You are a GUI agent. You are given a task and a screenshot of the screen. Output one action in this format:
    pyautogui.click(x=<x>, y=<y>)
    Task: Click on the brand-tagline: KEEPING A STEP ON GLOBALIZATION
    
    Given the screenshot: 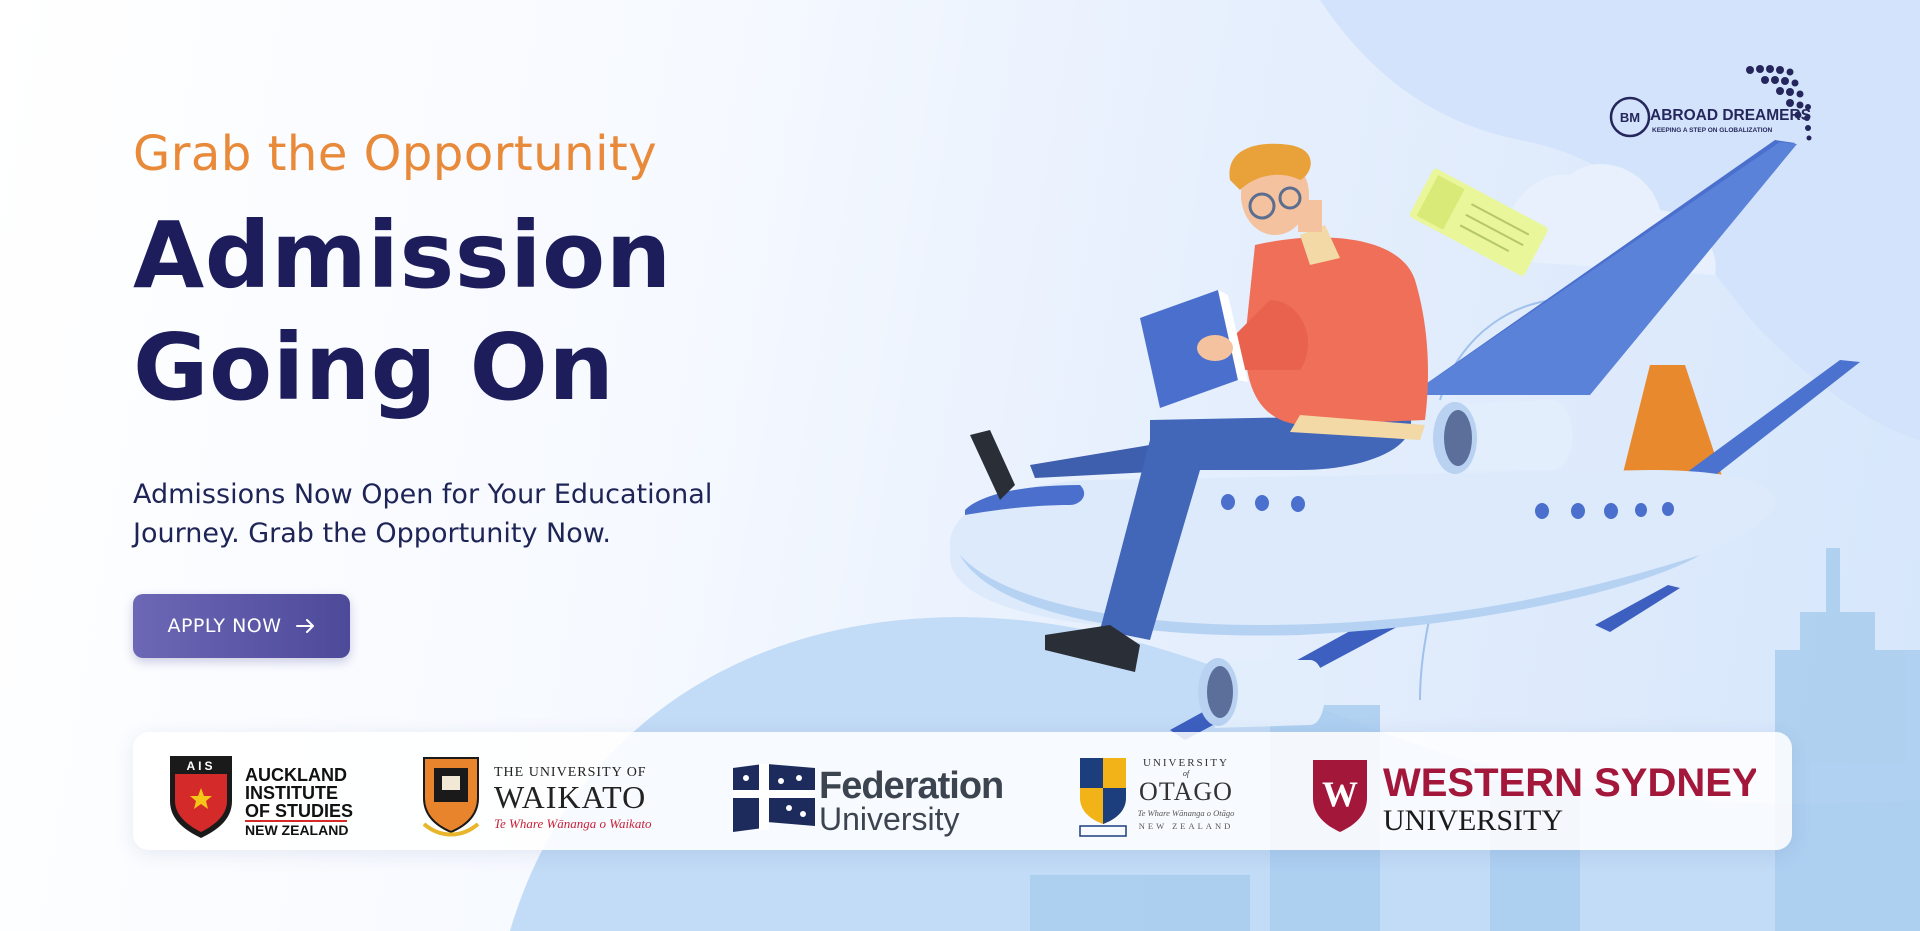 What is the action you would take?
    pyautogui.click(x=1712, y=130)
    